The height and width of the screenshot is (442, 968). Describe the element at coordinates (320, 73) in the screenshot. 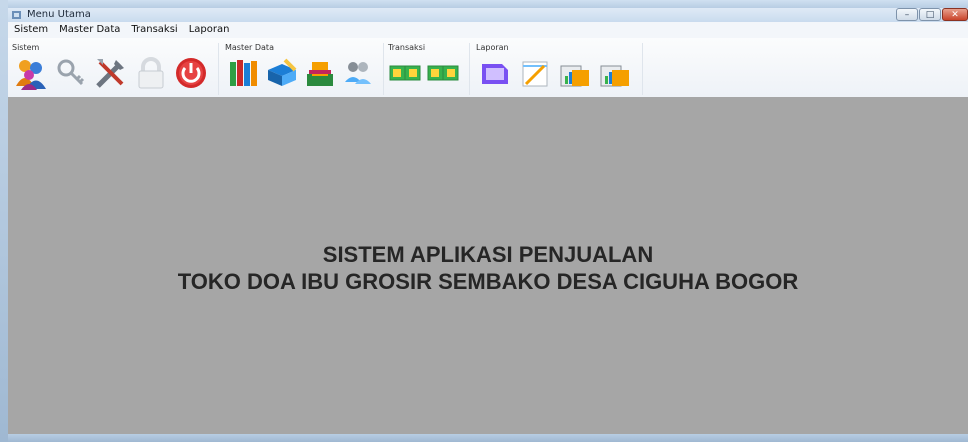

I see `inbox-tray-icon` at that location.